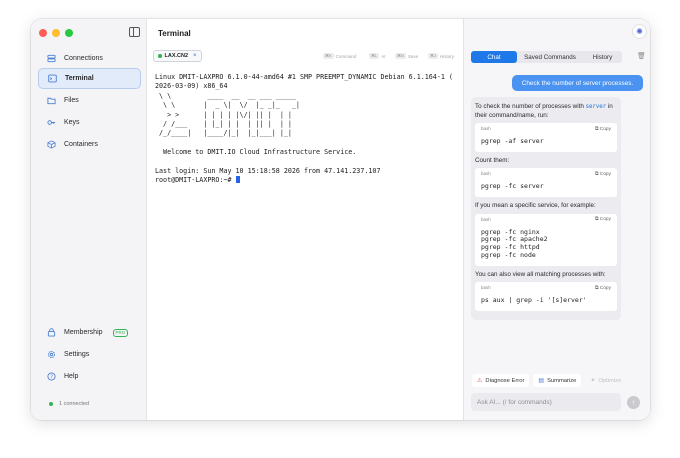 This screenshot has width=680, height=458. What do you see at coordinates (546, 402) in the screenshot?
I see `ask-ai-input` at bounding box center [546, 402].